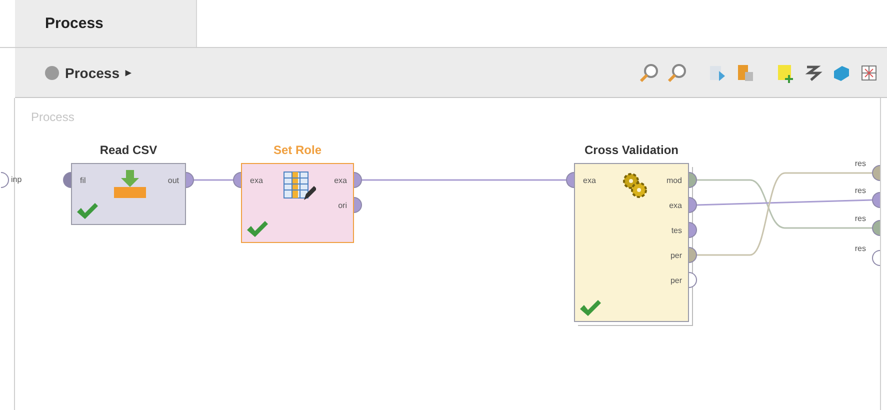 This screenshot has width=887, height=410. What do you see at coordinates (106, 23) in the screenshot?
I see `tab: Process` at bounding box center [106, 23].